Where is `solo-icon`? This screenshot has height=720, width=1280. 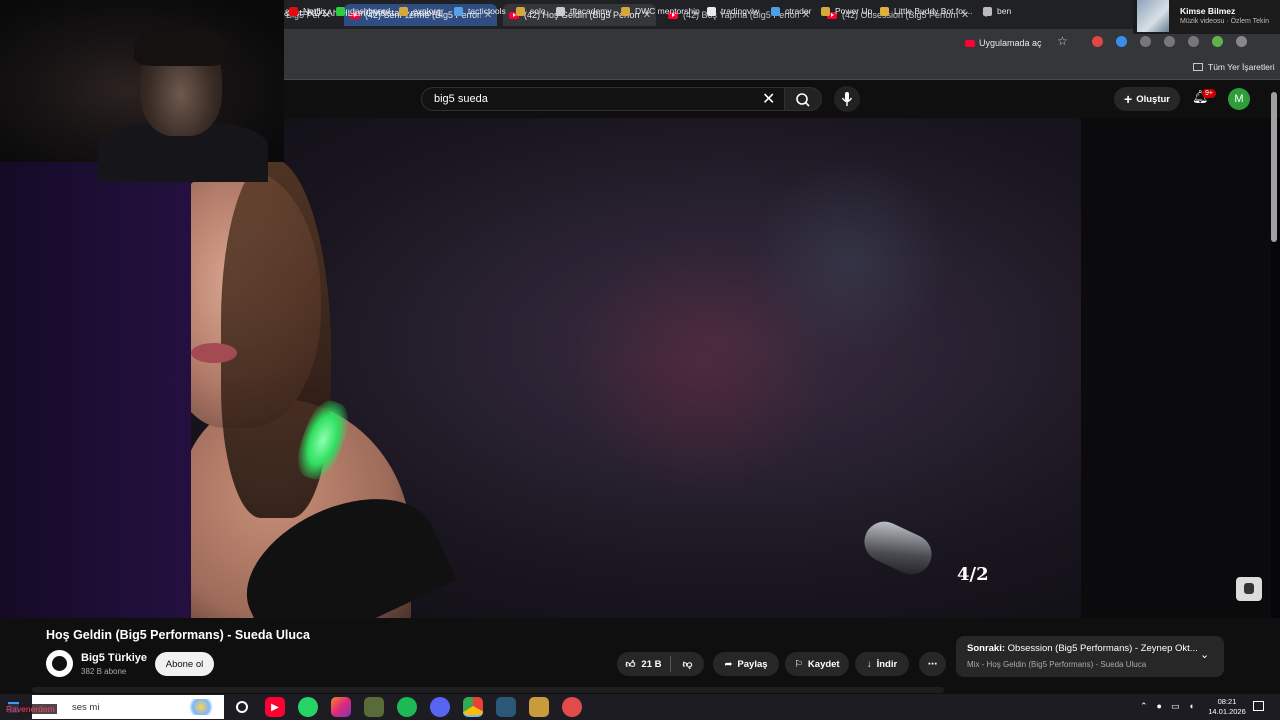
solo-icon is located at coordinates (520, 11).